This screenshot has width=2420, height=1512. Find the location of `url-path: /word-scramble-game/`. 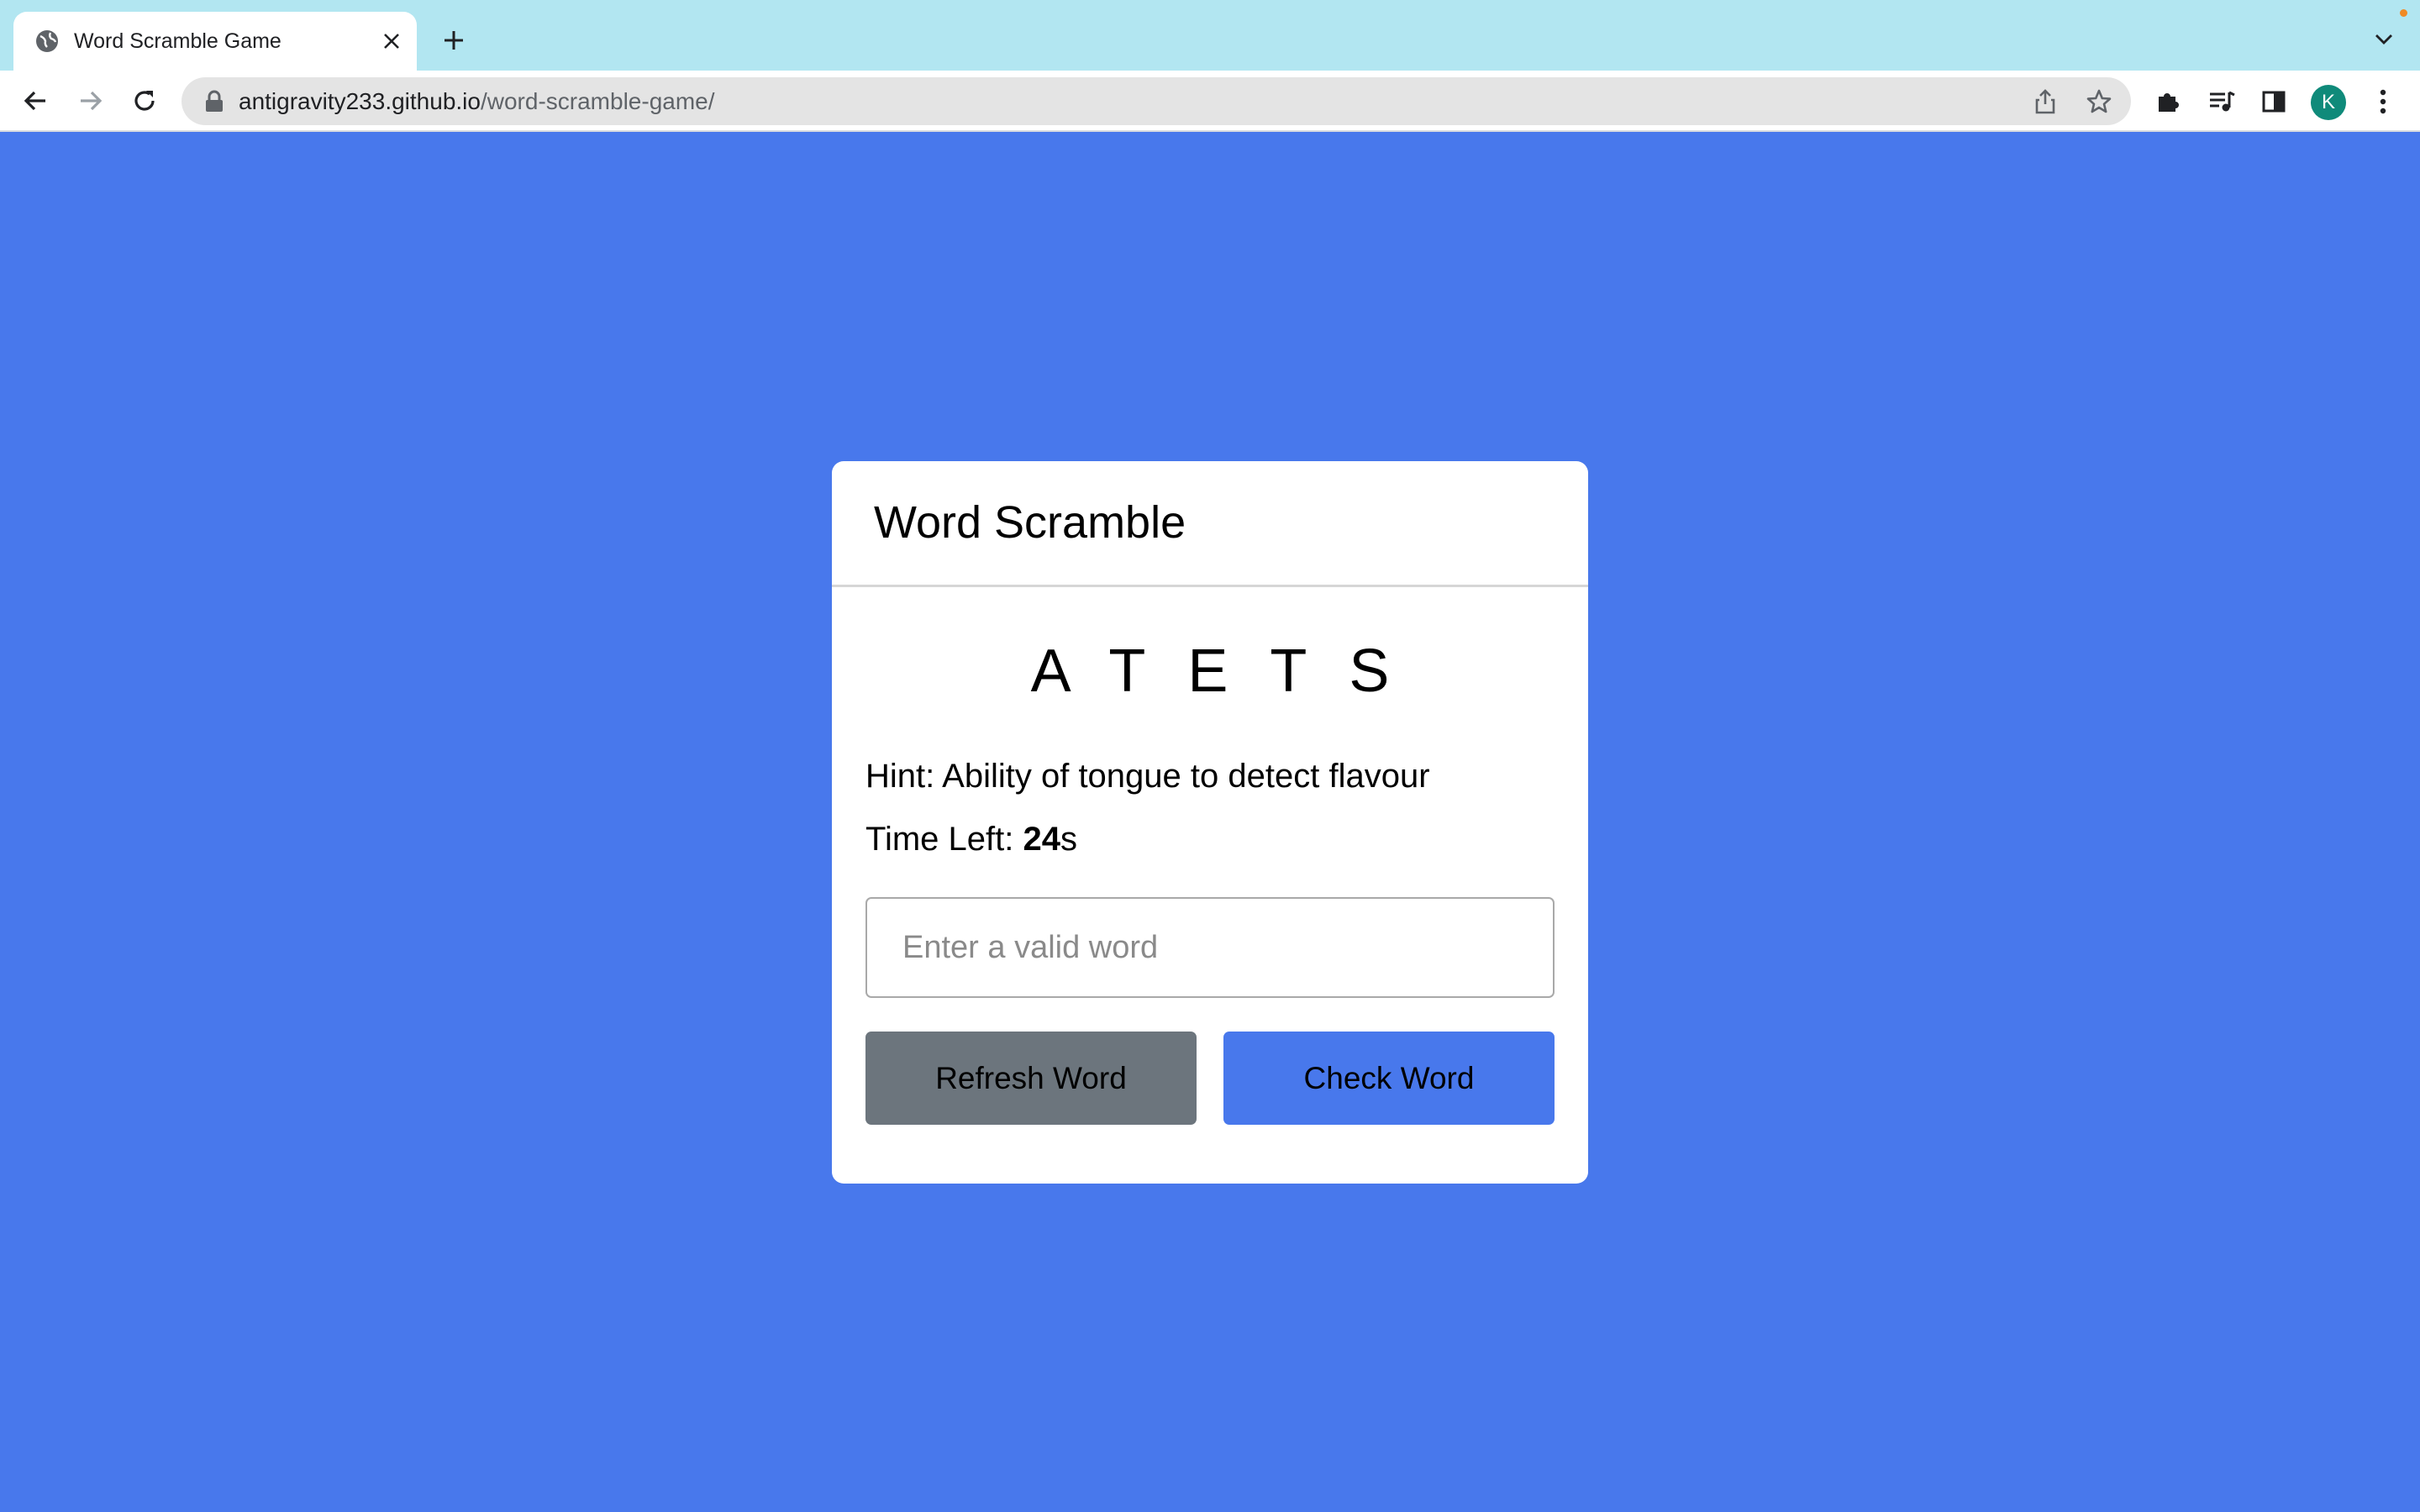

url-path: /word-scramble-game/ is located at coordinates (597, 101).